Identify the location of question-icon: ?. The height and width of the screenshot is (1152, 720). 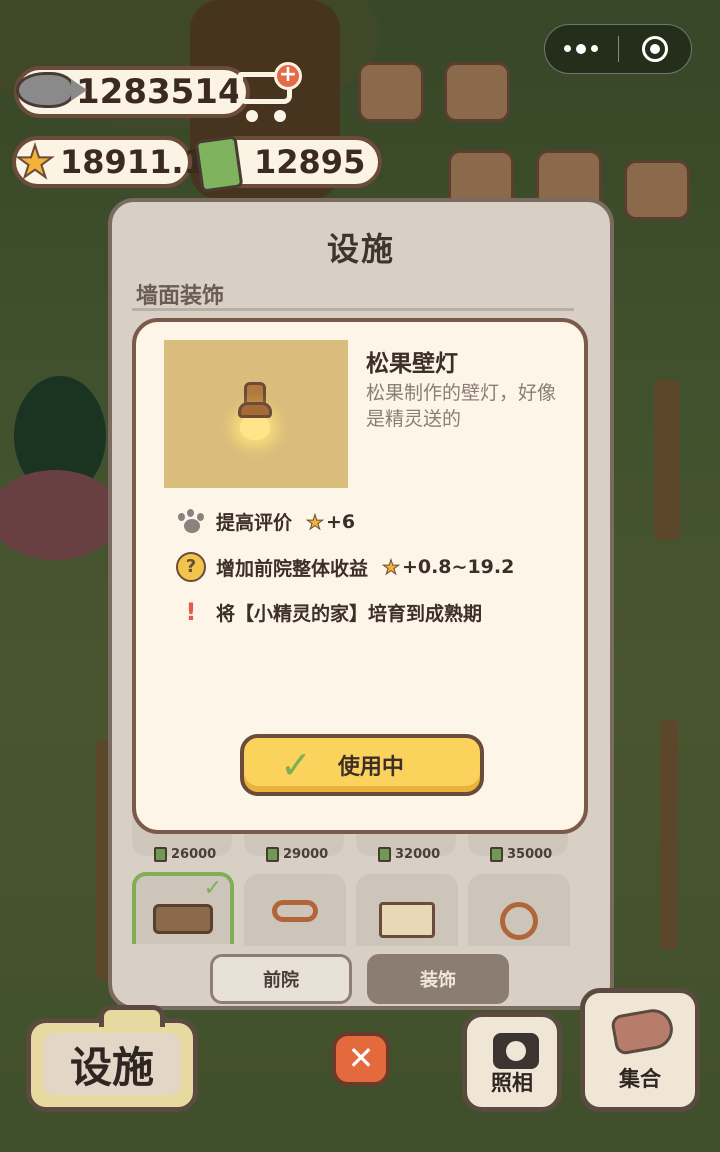
(191, 567).